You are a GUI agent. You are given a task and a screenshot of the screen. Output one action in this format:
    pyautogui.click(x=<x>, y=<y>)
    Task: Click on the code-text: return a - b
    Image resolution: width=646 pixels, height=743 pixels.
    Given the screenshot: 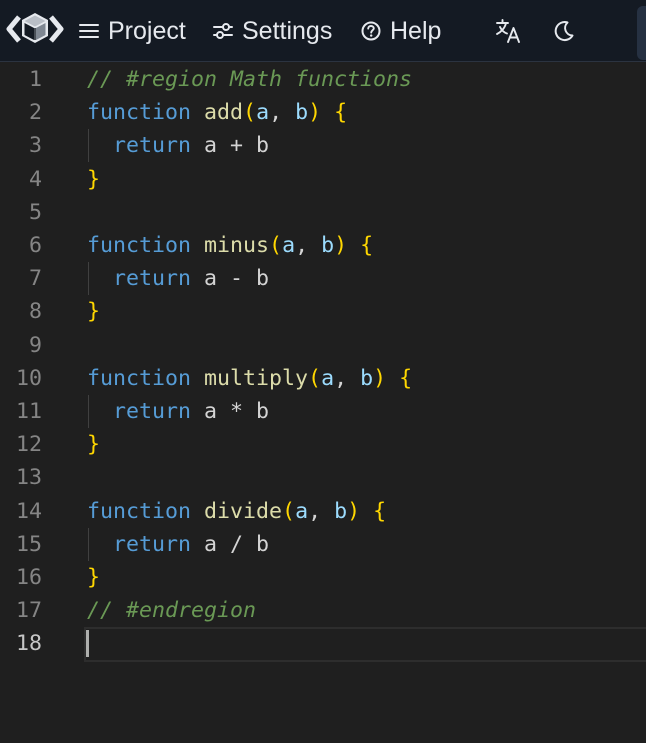 What is the action you would take?
    pyautogui.click(x=178, y=278)
    